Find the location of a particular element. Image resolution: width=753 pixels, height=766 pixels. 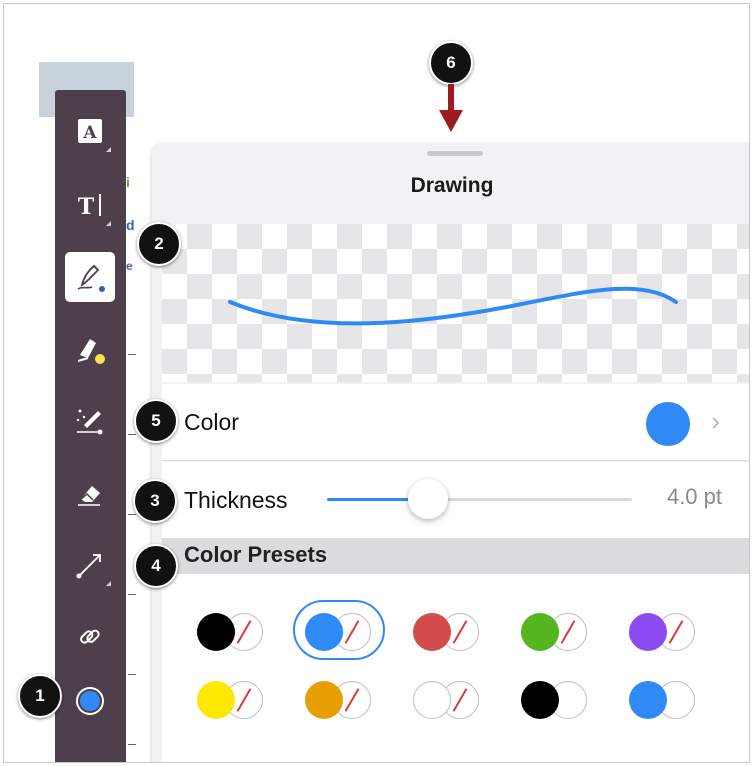

arrow-line-icon is located at coordinates (88, 566).